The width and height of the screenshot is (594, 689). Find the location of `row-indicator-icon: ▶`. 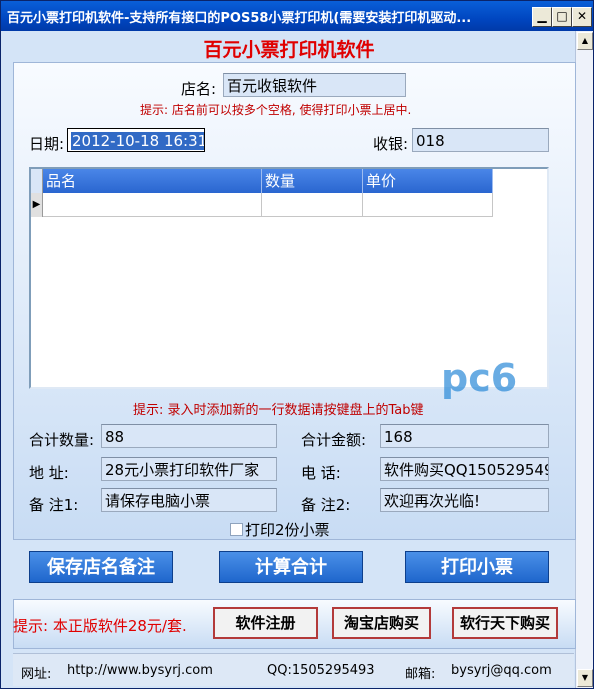

row-indicator-icon: ▶ is located at coordinates (37, 205).